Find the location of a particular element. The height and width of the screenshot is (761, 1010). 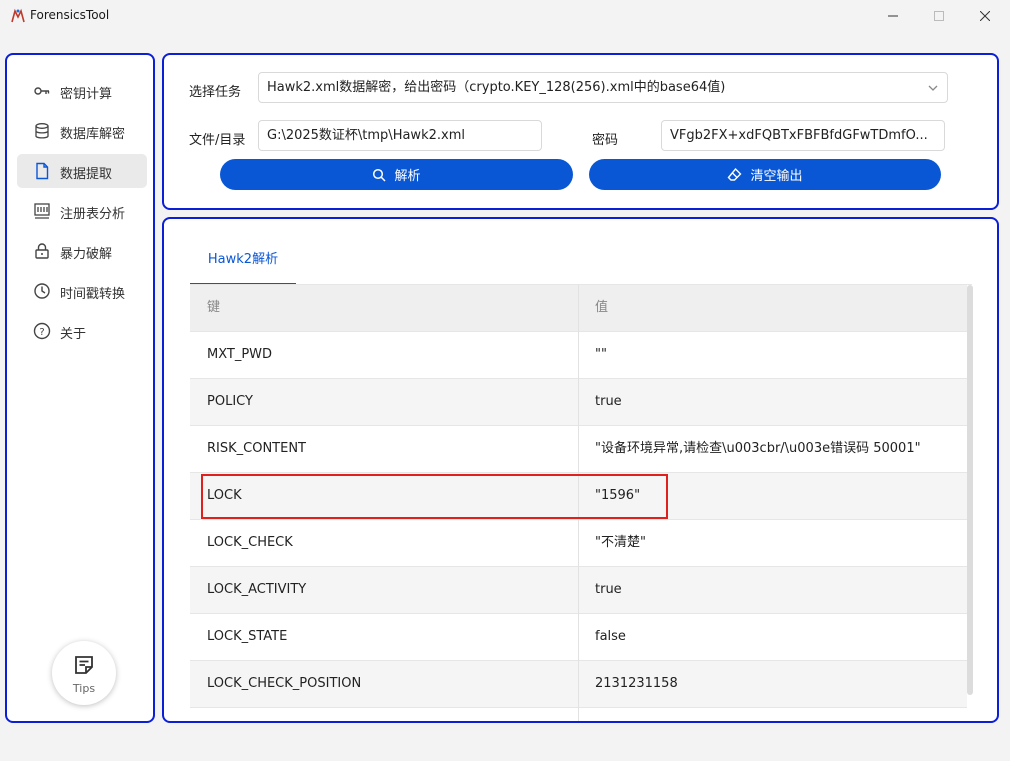

table-row: LOCK_STATE false is located at coordinates (578, 637).